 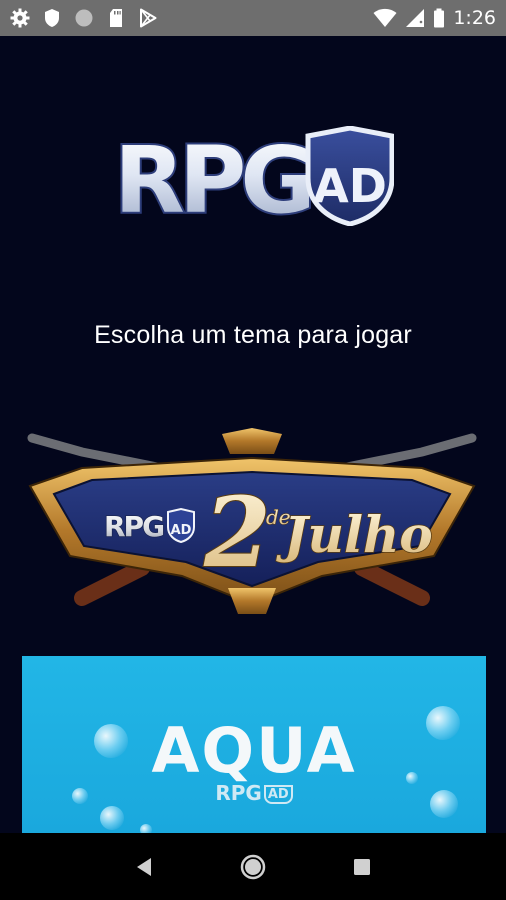 I want to click on gear-icon, so click(x=20, y=18).